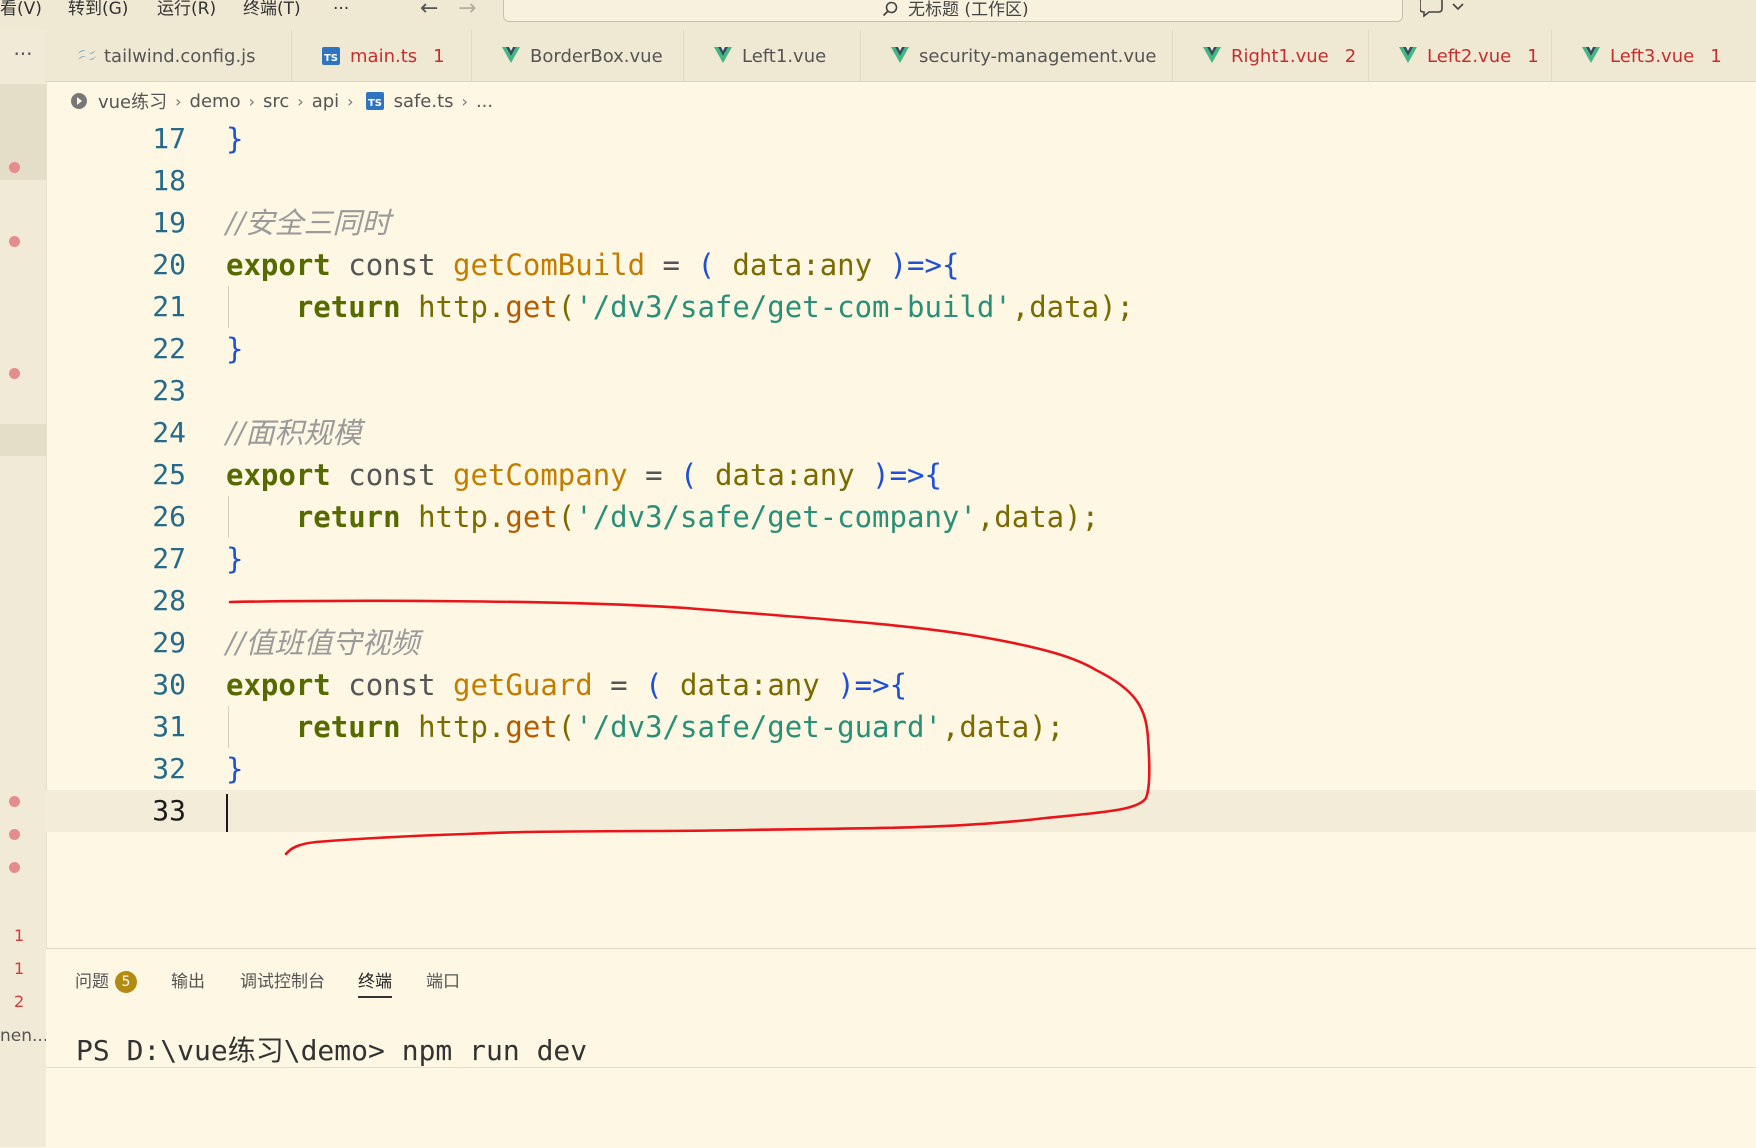 This screenshot has width=1756, height=1148. Describe the element at coordinates (169, 726) in the screenshot. I see `line-number: 31` at that location.